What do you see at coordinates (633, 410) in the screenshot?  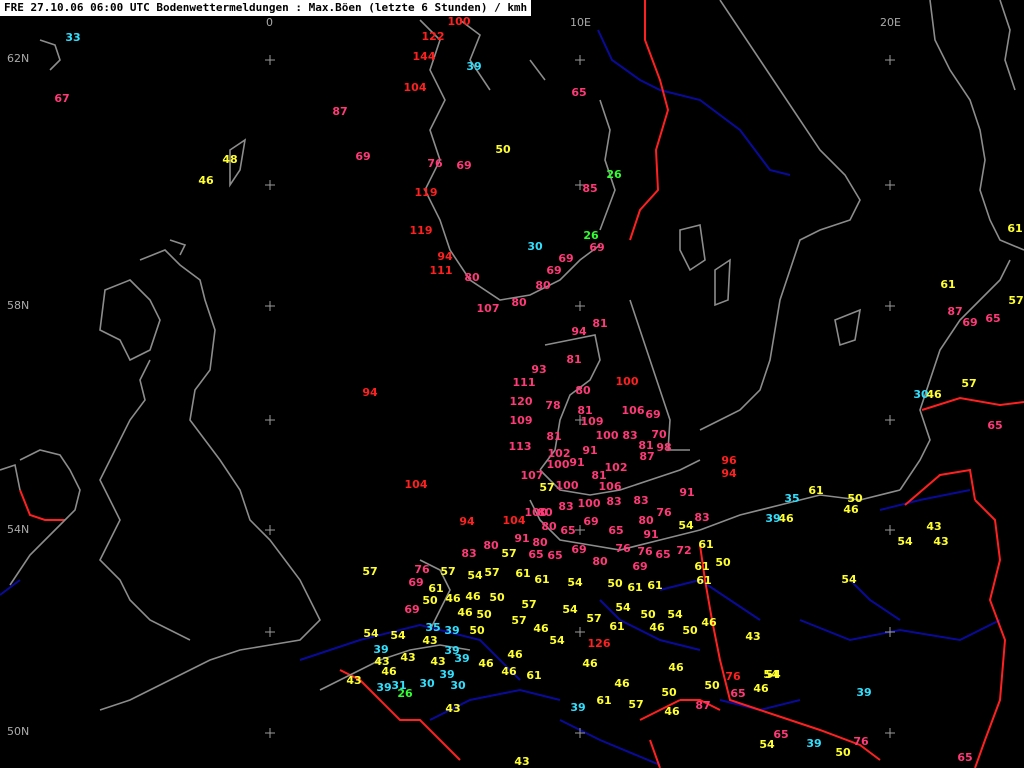 I see `gust-value: 106` at bounding box center [633, 410].